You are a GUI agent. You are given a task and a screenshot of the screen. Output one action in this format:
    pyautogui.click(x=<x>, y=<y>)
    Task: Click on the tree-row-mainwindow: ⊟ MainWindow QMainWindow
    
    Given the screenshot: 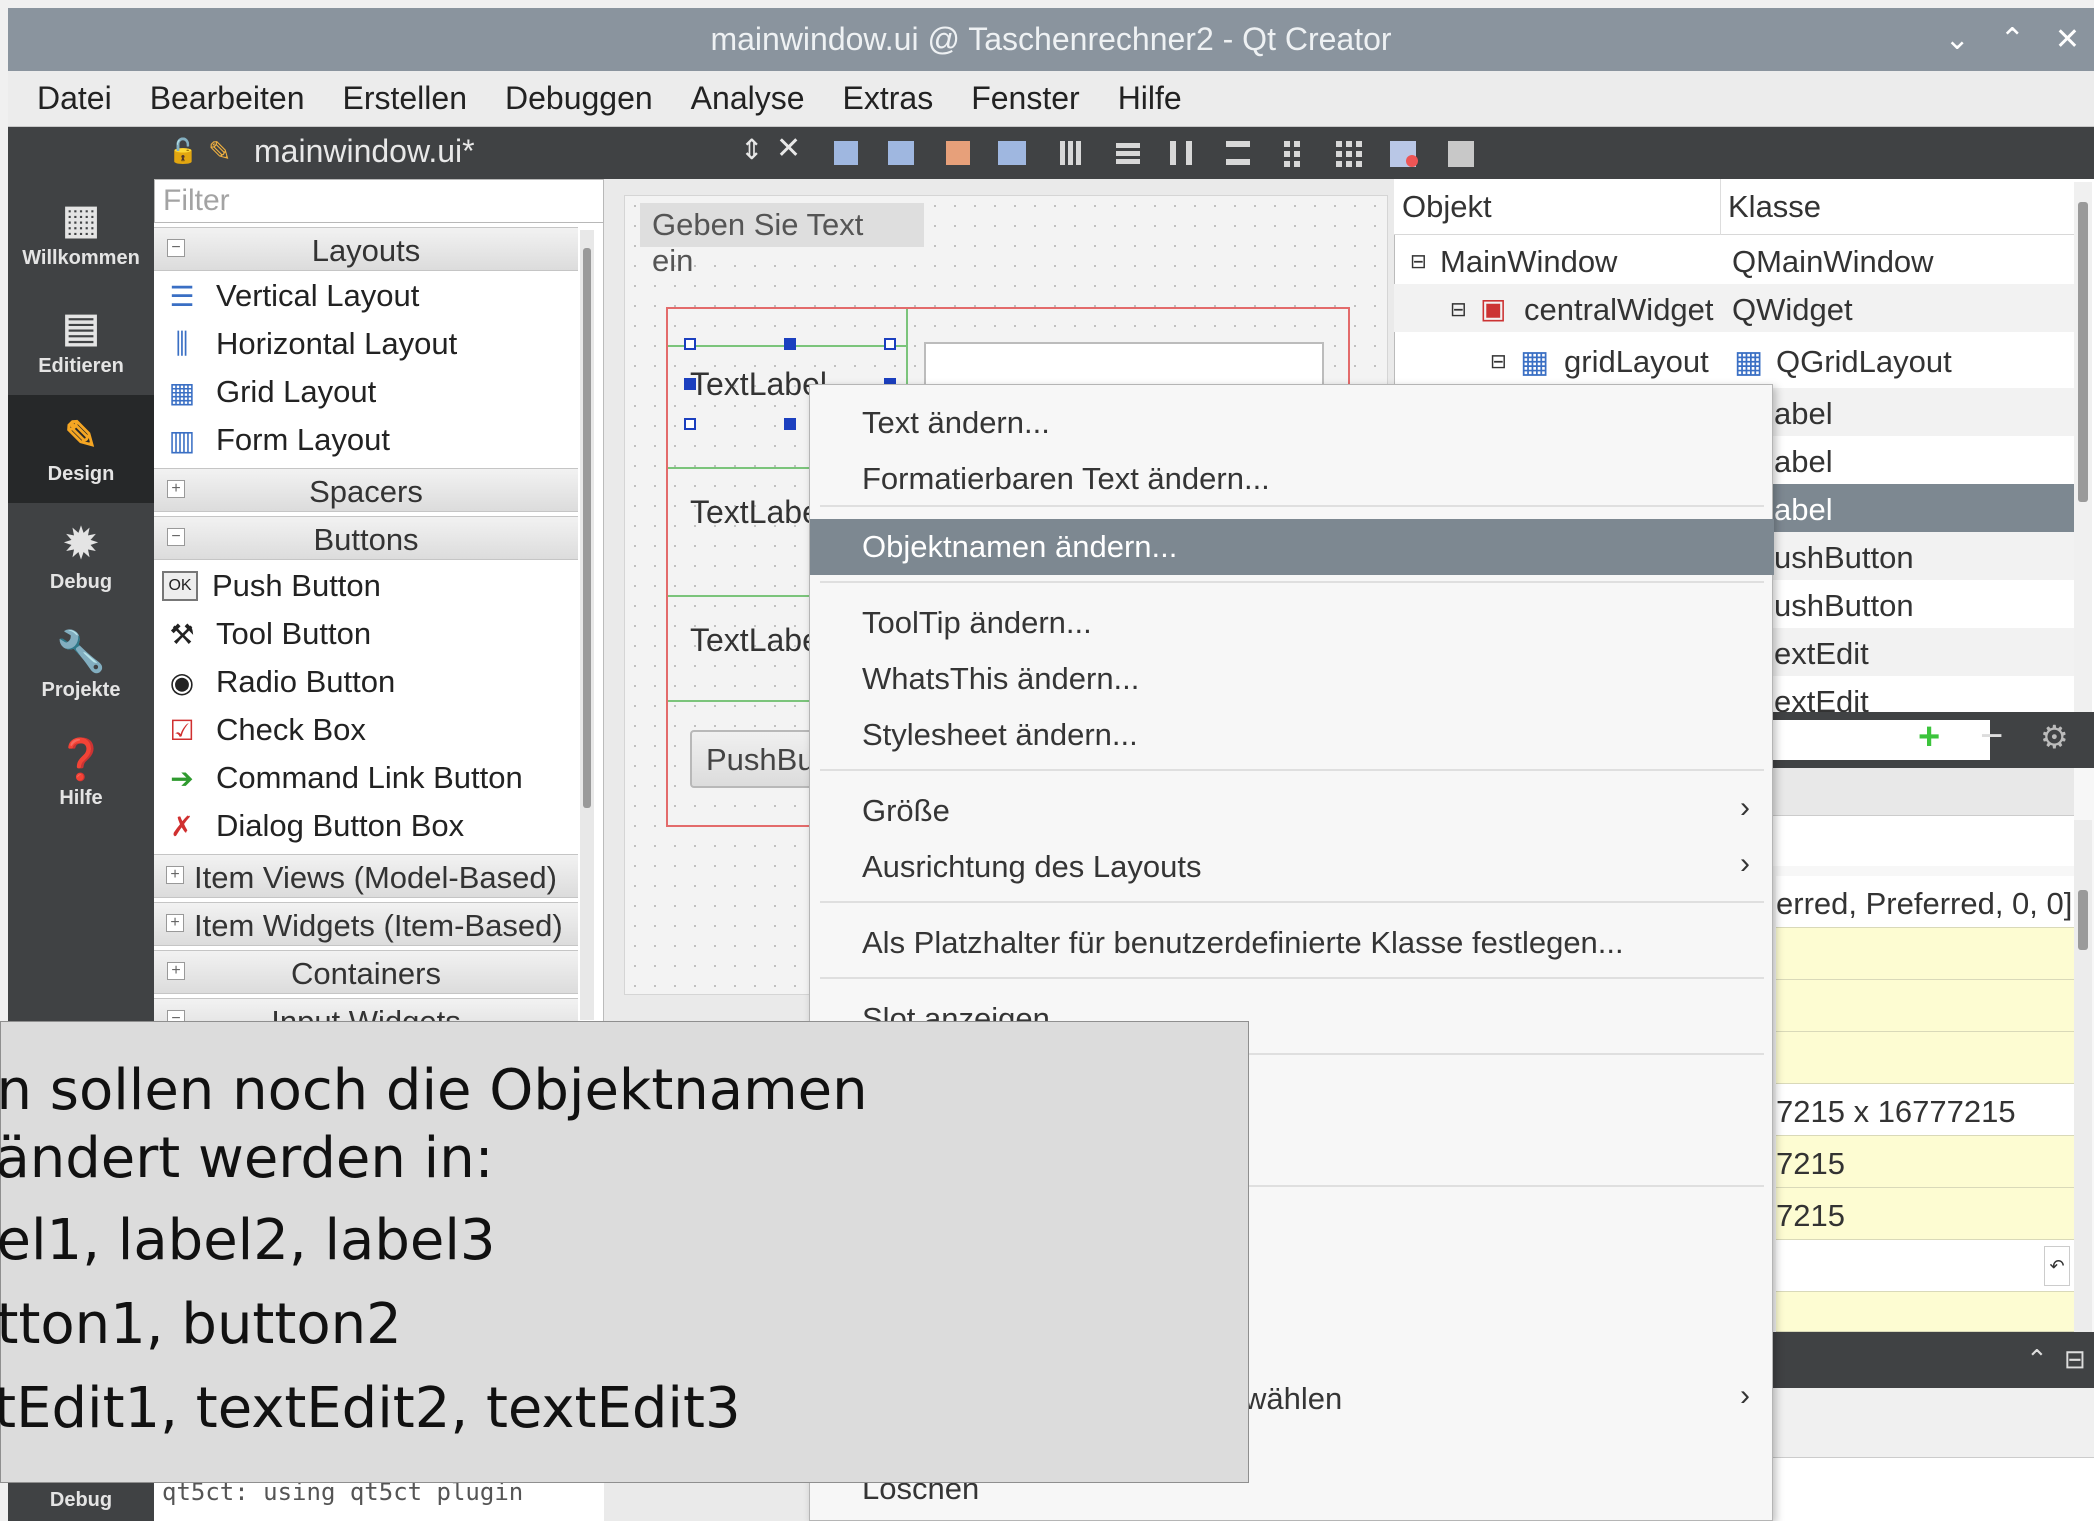 What is the action you would take?
    pyautogui.click(x=1734, y=260)
    